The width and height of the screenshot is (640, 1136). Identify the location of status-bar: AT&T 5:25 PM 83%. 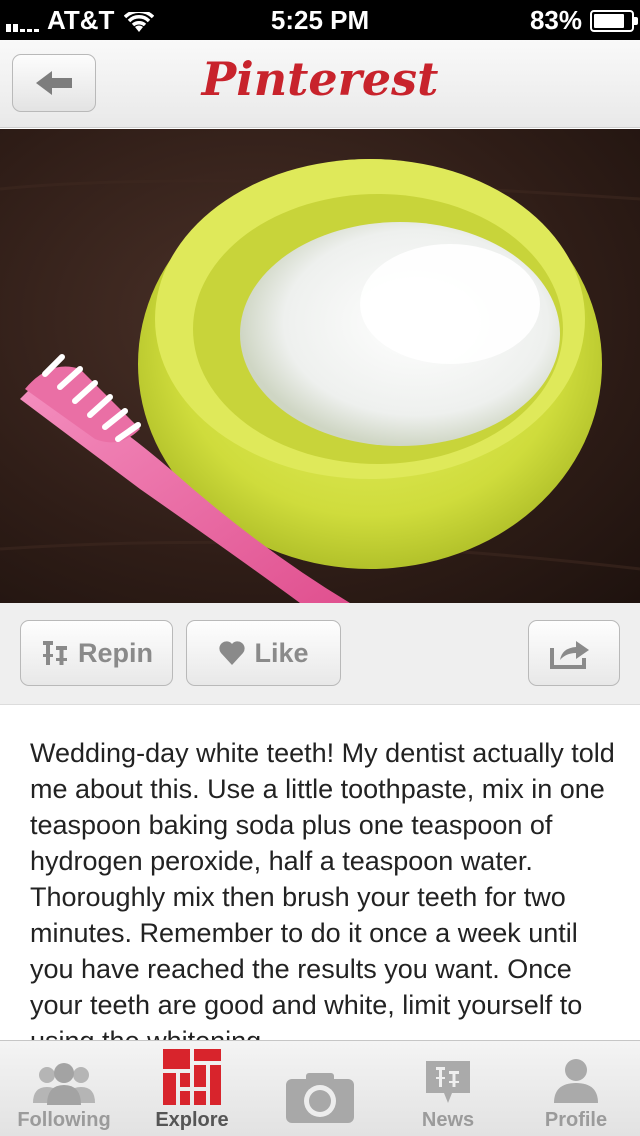
(320, 20).